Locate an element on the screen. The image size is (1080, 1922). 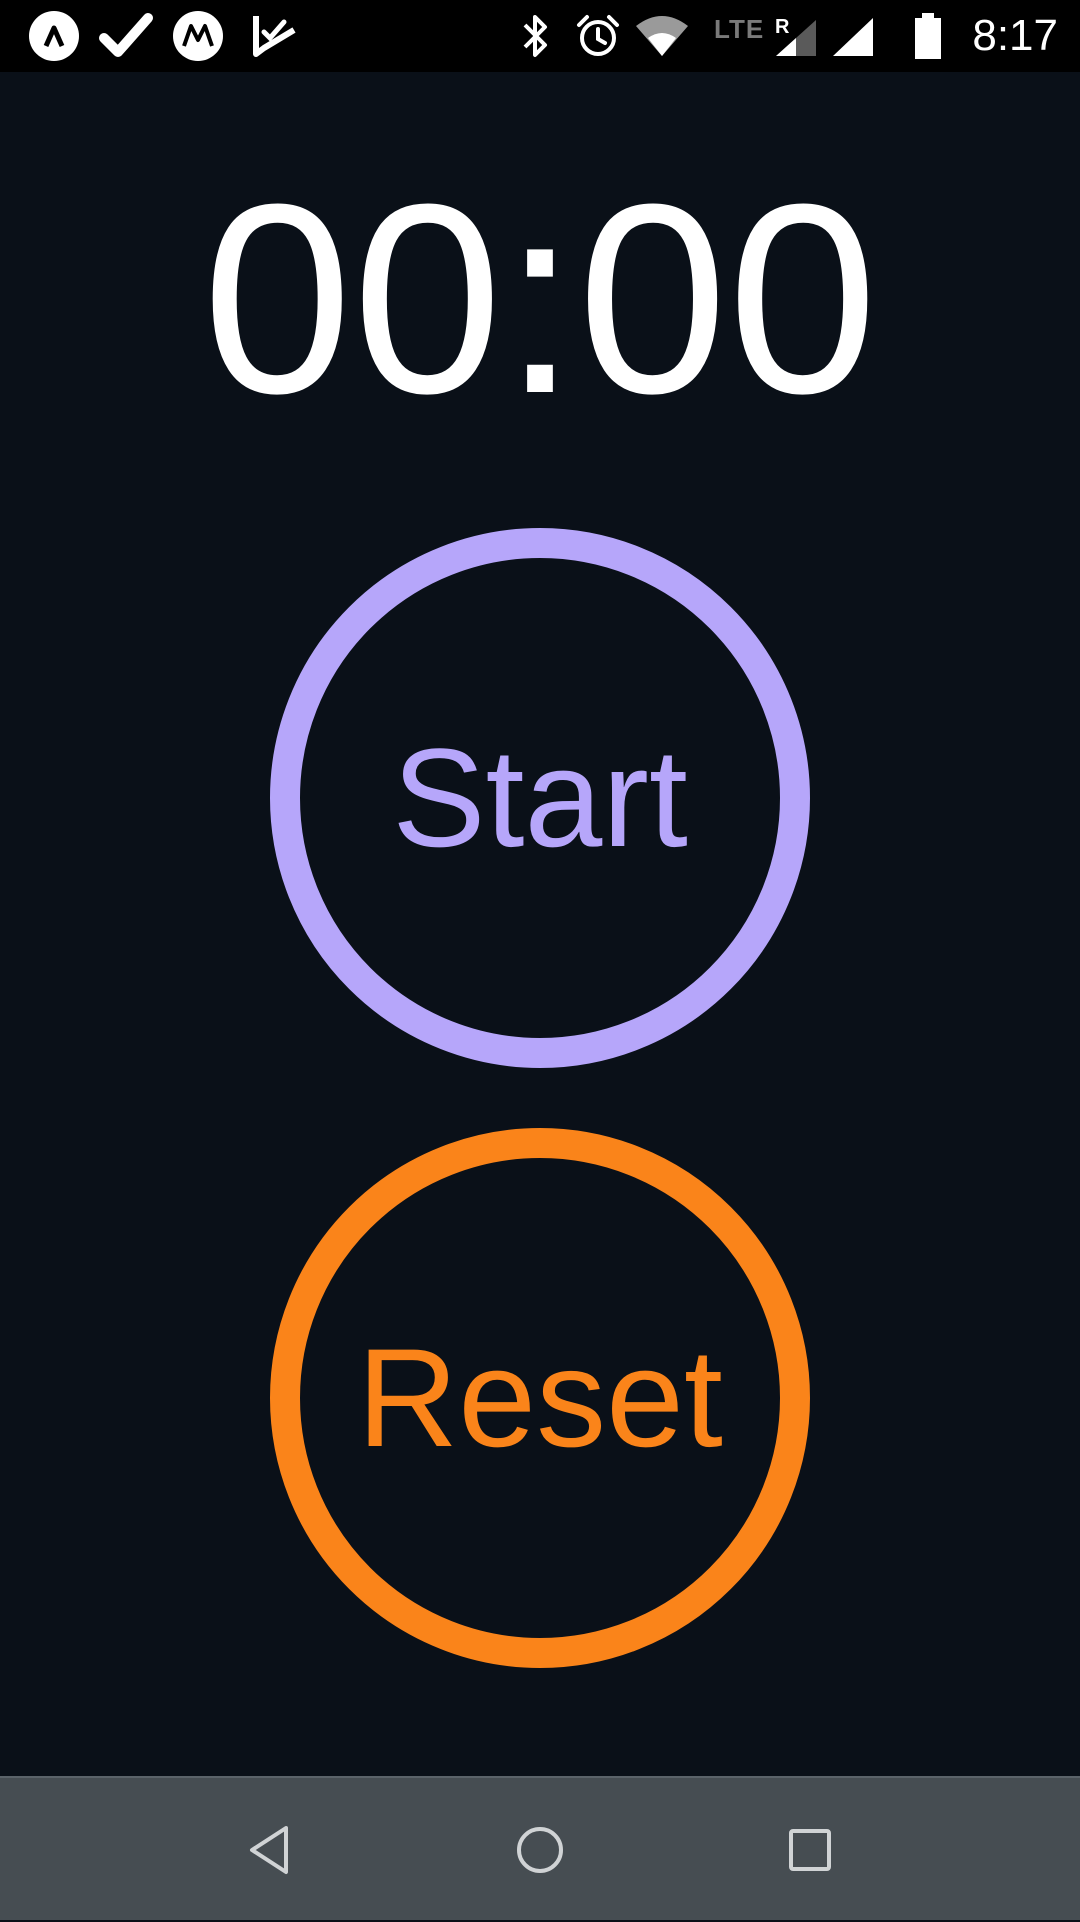
reset-button: Reset is located at coordinates (540, 1398).